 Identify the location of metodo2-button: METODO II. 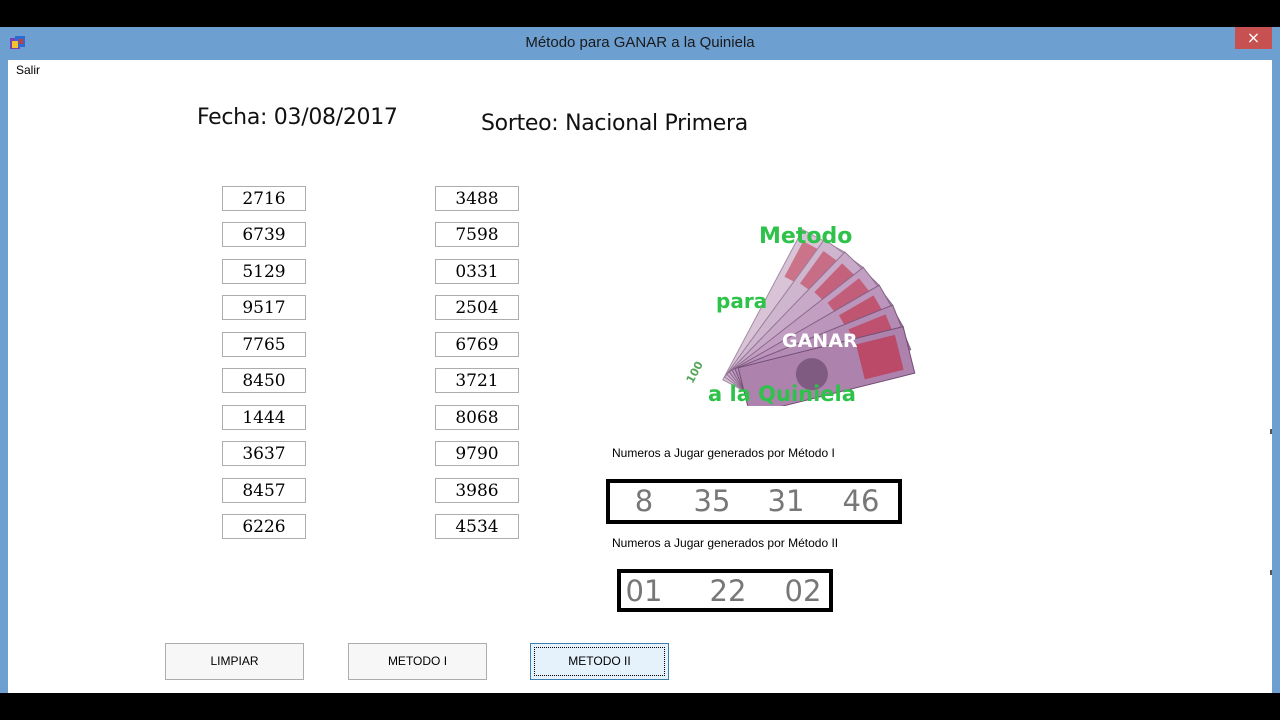
(599, 661).